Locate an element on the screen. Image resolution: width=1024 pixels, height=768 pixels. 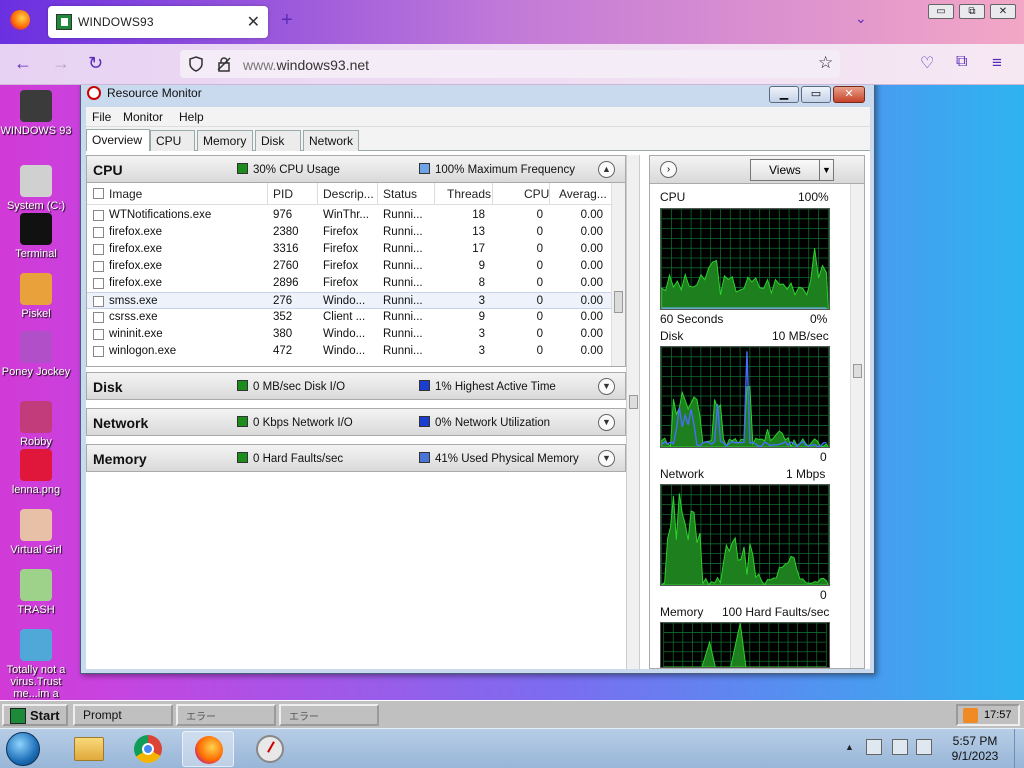
desktop-icon: TRASH is located at coordinates (36, 592).